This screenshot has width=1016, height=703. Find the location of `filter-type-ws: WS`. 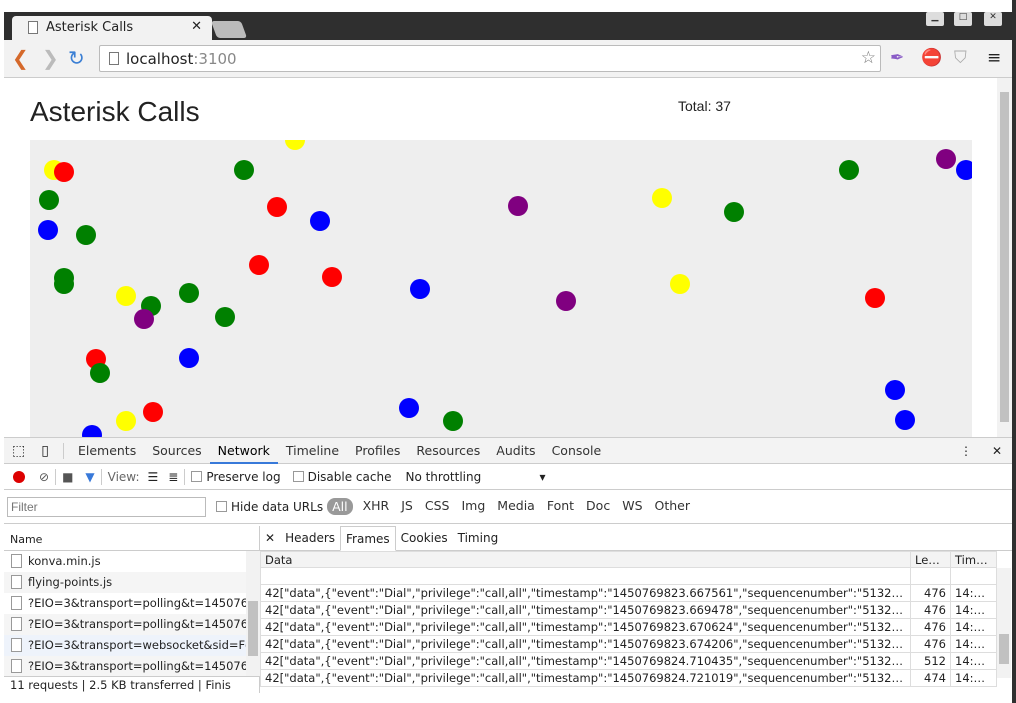

filter-type-ws: WS is located at coordinates (632, 506).